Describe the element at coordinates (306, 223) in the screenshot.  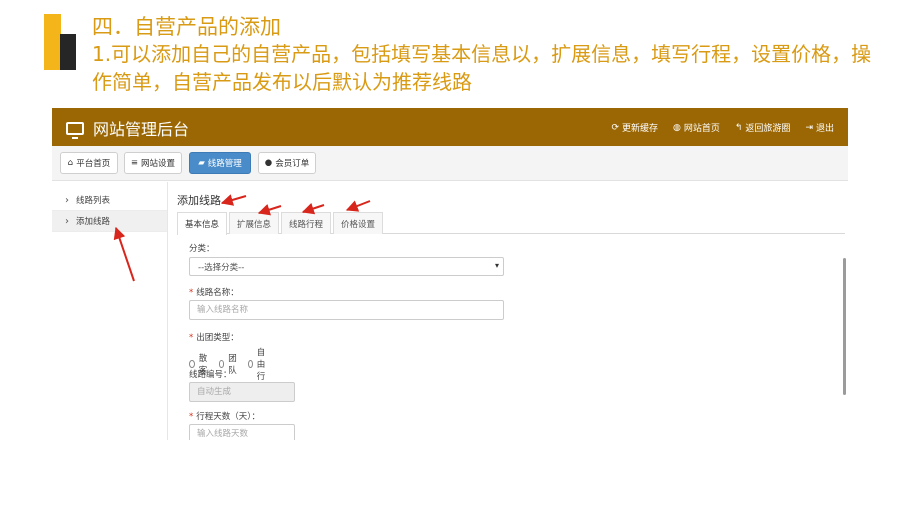
I see `tab-itinerary: 线路行程` at that location.